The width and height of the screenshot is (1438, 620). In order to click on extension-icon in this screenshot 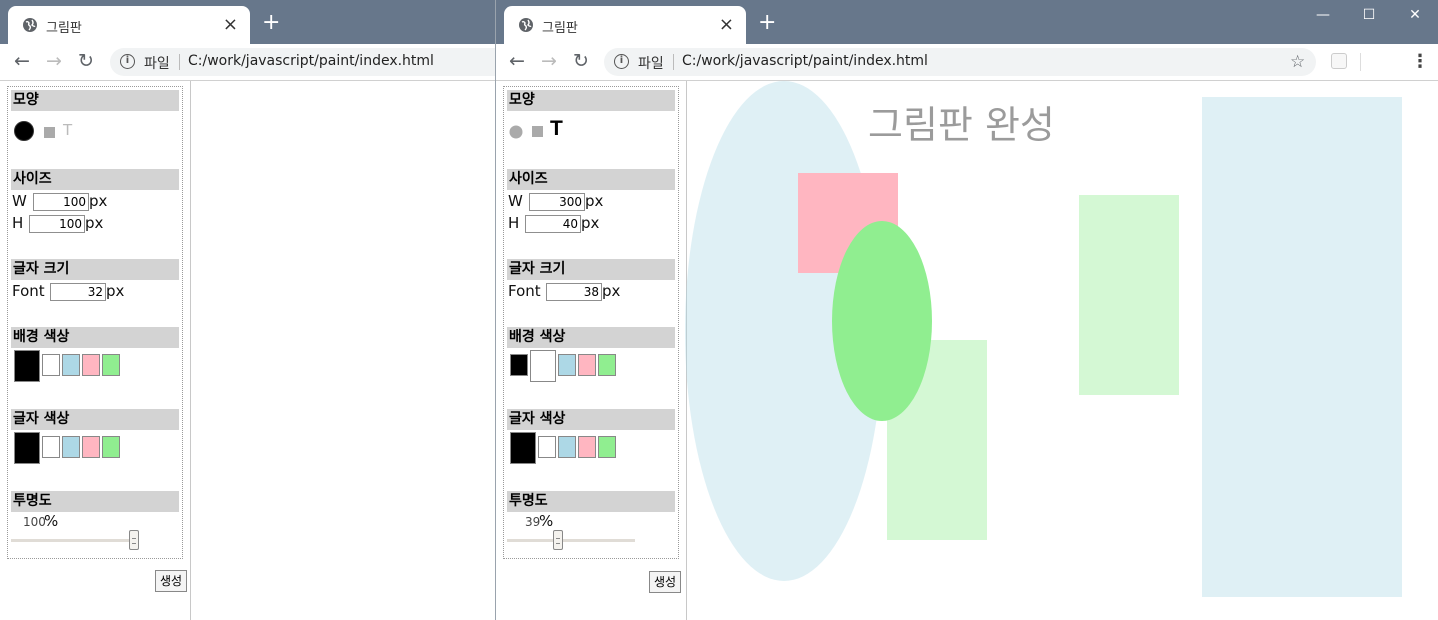, I will do `click(1339, 61)`.